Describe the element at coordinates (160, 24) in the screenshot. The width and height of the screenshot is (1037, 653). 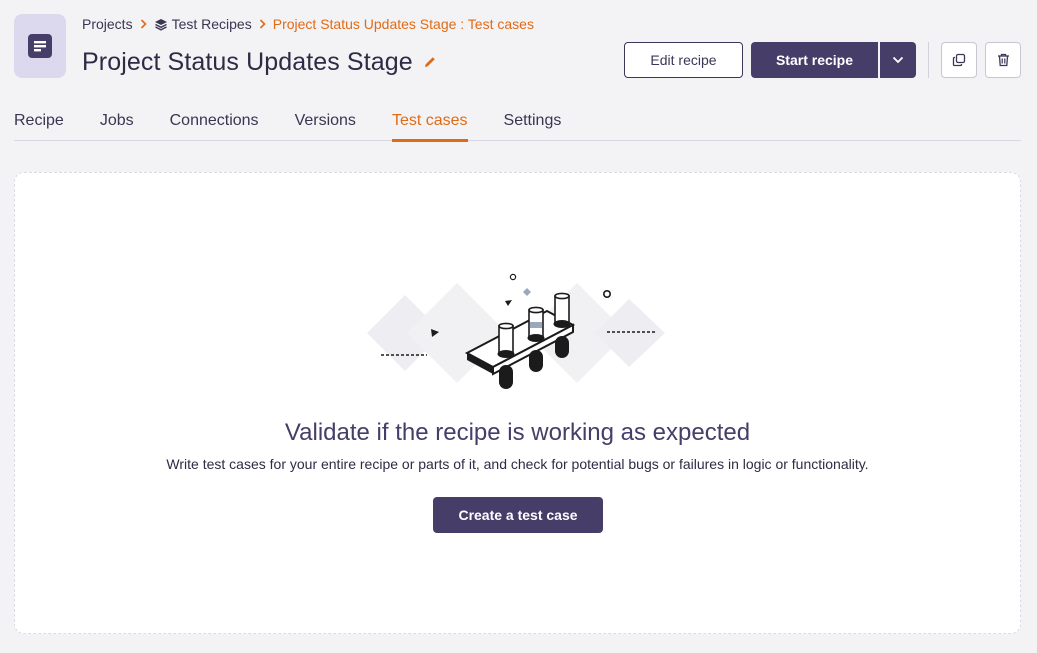
I see `stack-icon` at that location.